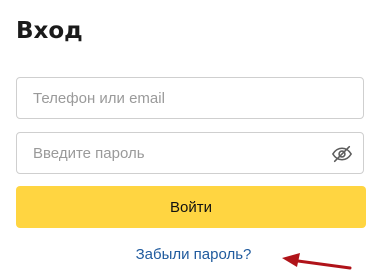 The width and height of the screenshot is (387, 278). I want to click on login-input, so click(190, 98).